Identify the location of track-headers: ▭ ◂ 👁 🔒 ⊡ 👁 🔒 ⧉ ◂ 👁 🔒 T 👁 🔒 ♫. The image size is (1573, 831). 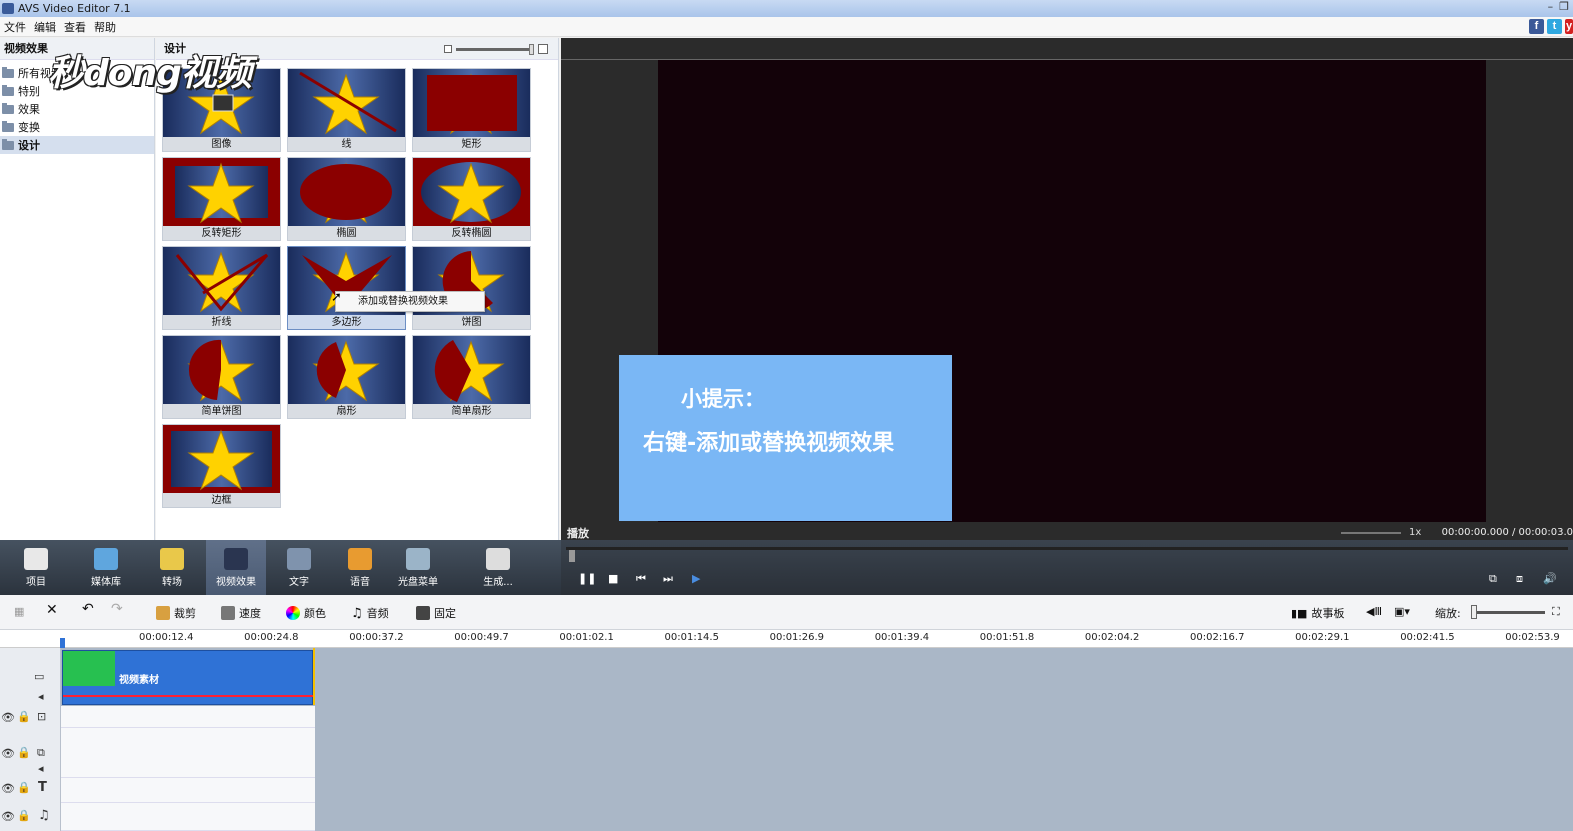
(30, 739).